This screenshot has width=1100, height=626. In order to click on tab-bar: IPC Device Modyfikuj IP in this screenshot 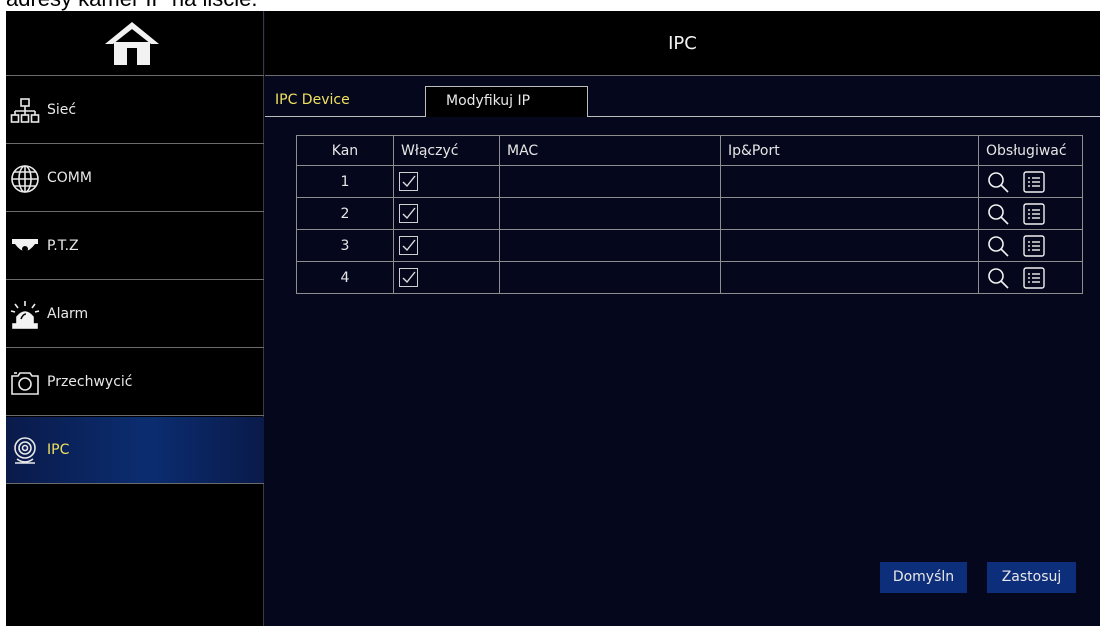, I will do `click(682, 97)`.